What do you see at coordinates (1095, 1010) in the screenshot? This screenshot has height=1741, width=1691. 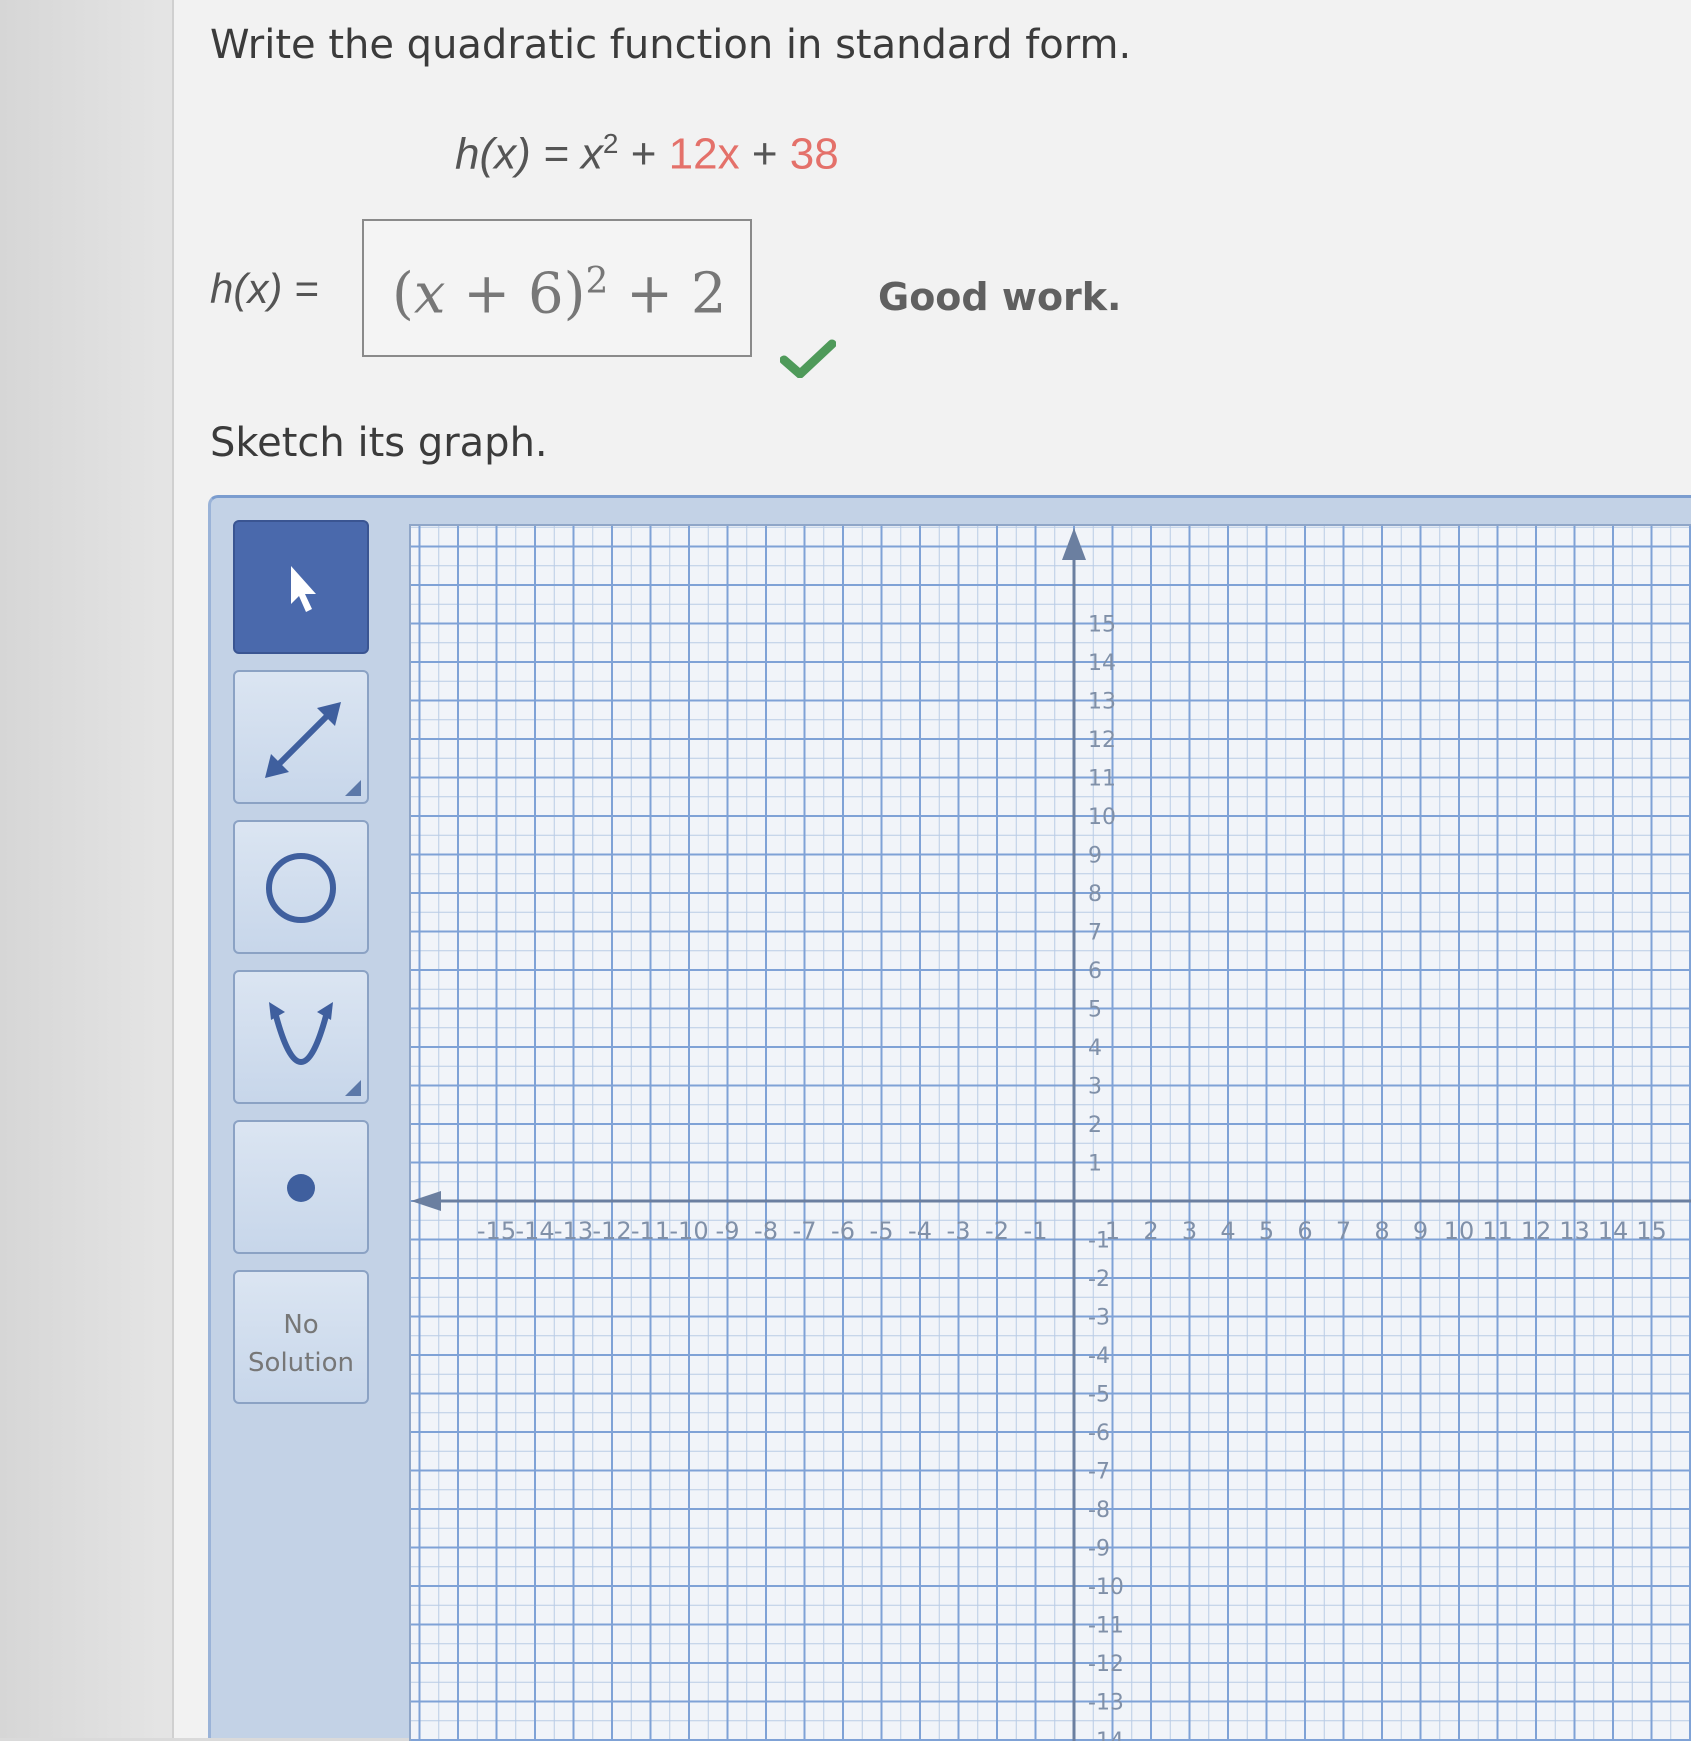 I see `y-tick-label: 5` at bounding box center [1095, 1010].